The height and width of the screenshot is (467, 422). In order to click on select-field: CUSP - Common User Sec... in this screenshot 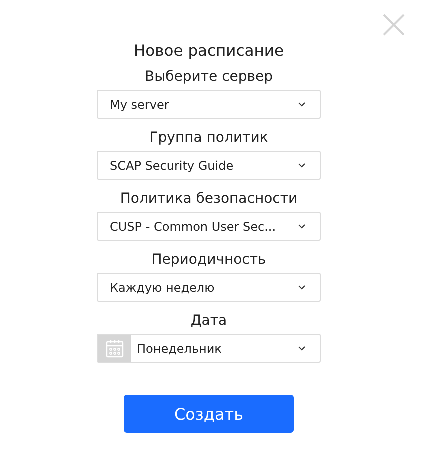, I will do `click(209, 226)`.